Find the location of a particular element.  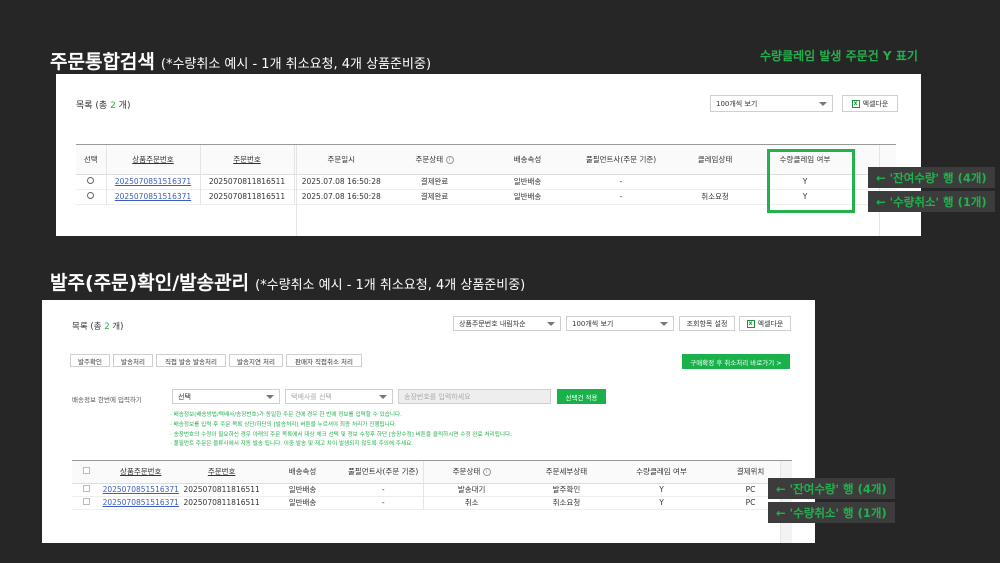

bulk-input-label: 배송정보 한번에 입력하기 is located at coordinates (107, 400).